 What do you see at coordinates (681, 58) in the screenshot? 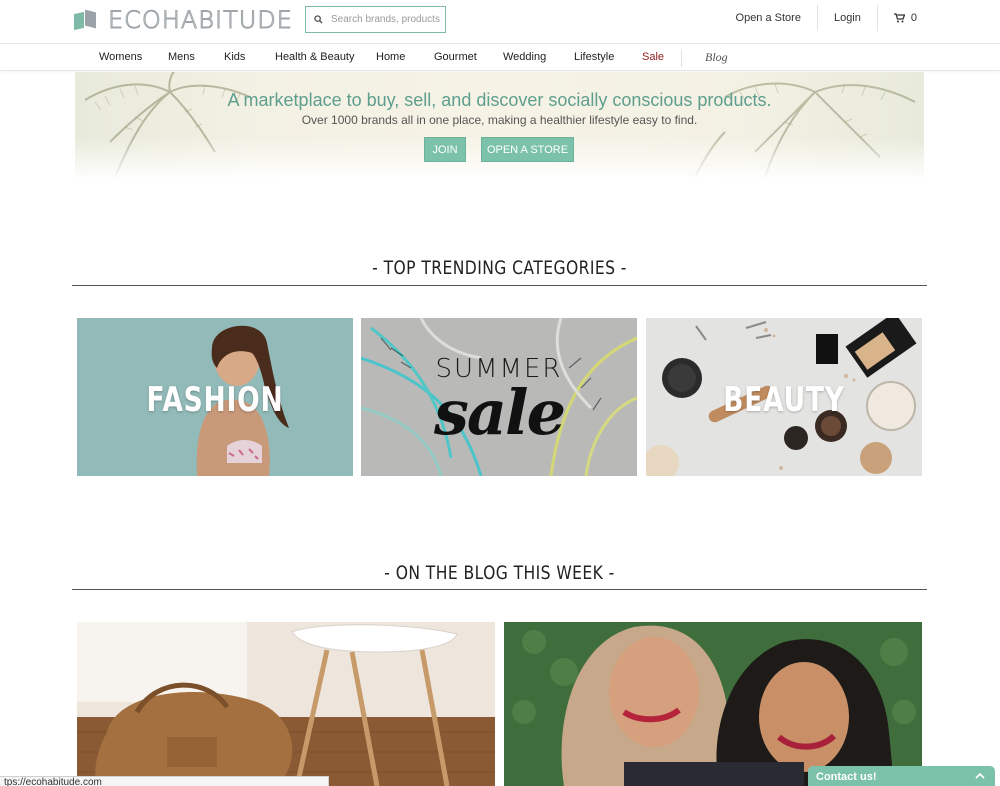
I see `divider` at bounding box center [681, 58].